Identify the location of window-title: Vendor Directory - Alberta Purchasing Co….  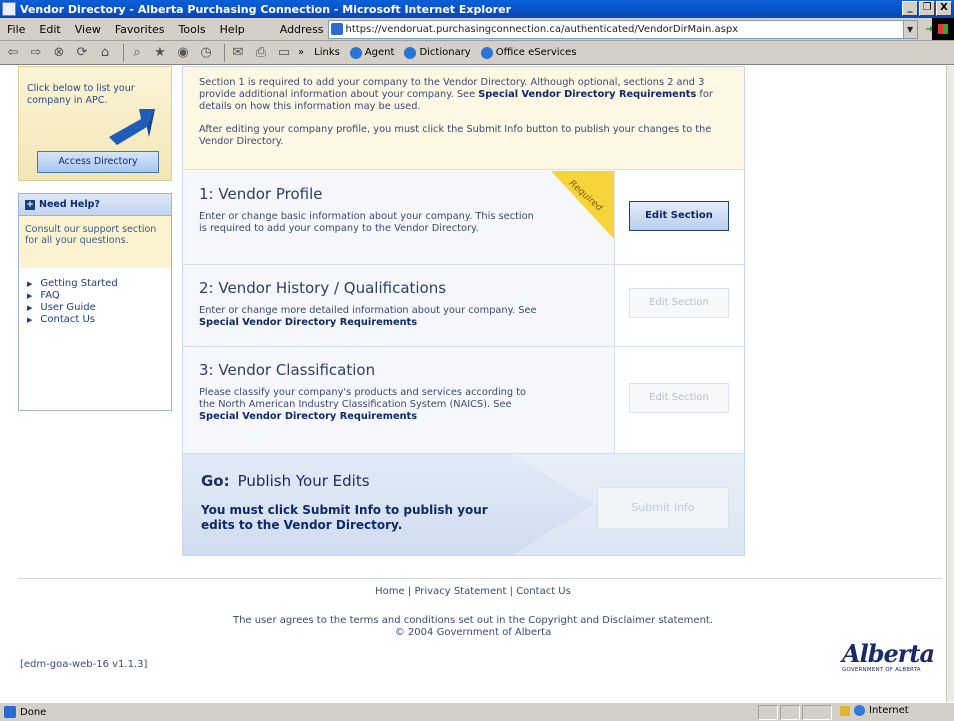
(266, 9).